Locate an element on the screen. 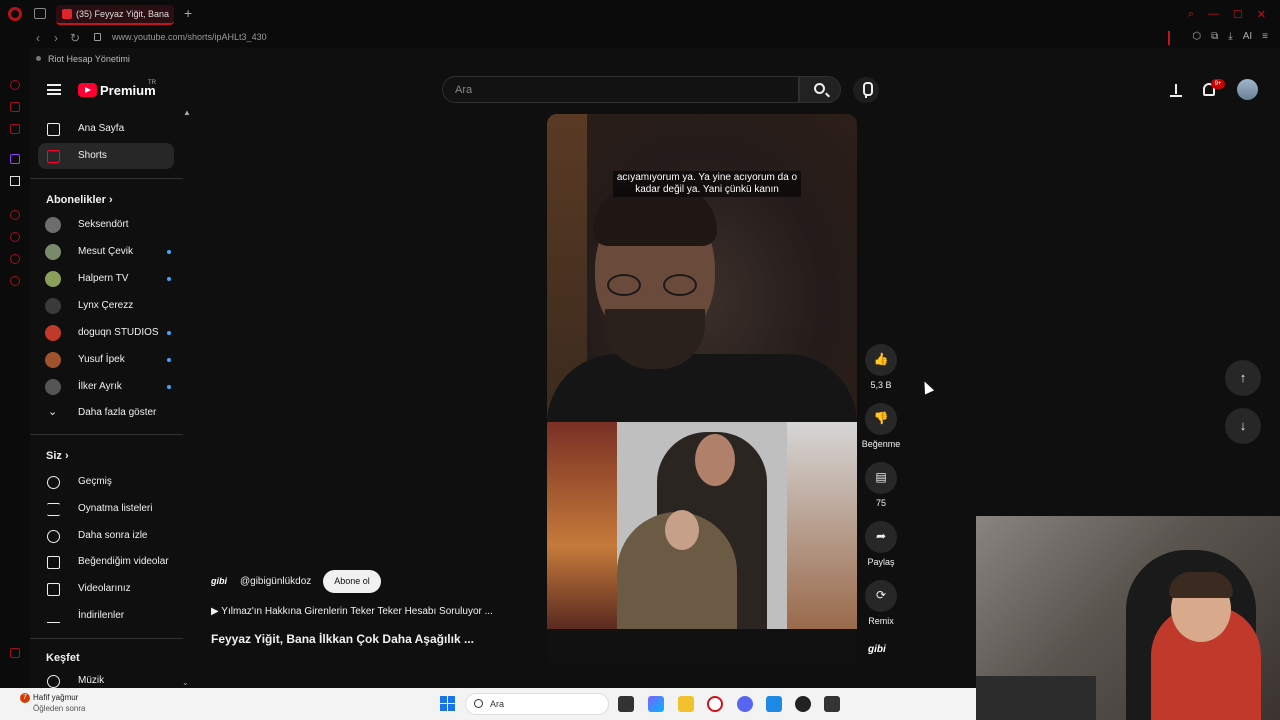 The height and width of the screenshot is (720, 1280). sidebar-music-icon is located at coordinates (15, 129).